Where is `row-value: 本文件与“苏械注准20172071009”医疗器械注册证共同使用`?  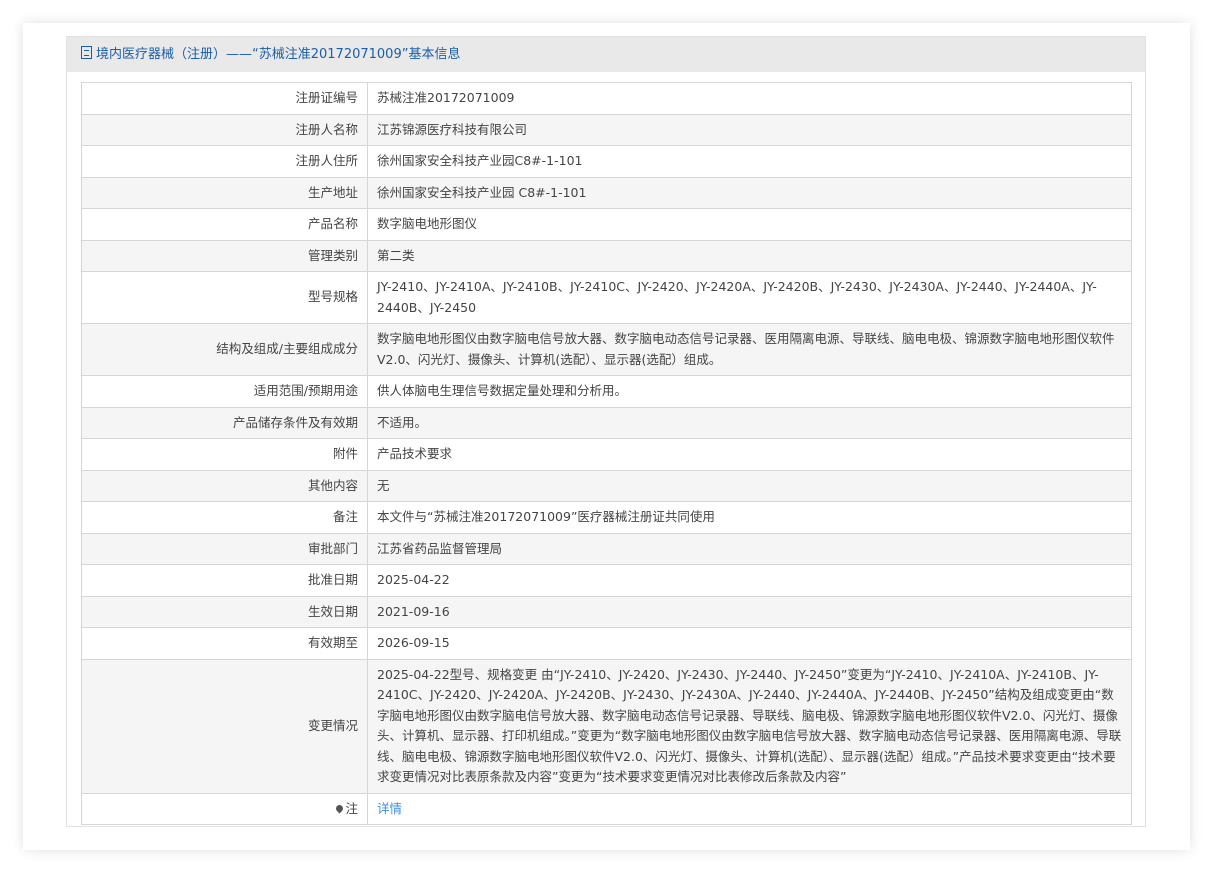
row-value: 本文件与“苏械注准20172071009”医疗器械注册证共同使用 is located at coordinates (749, 517).